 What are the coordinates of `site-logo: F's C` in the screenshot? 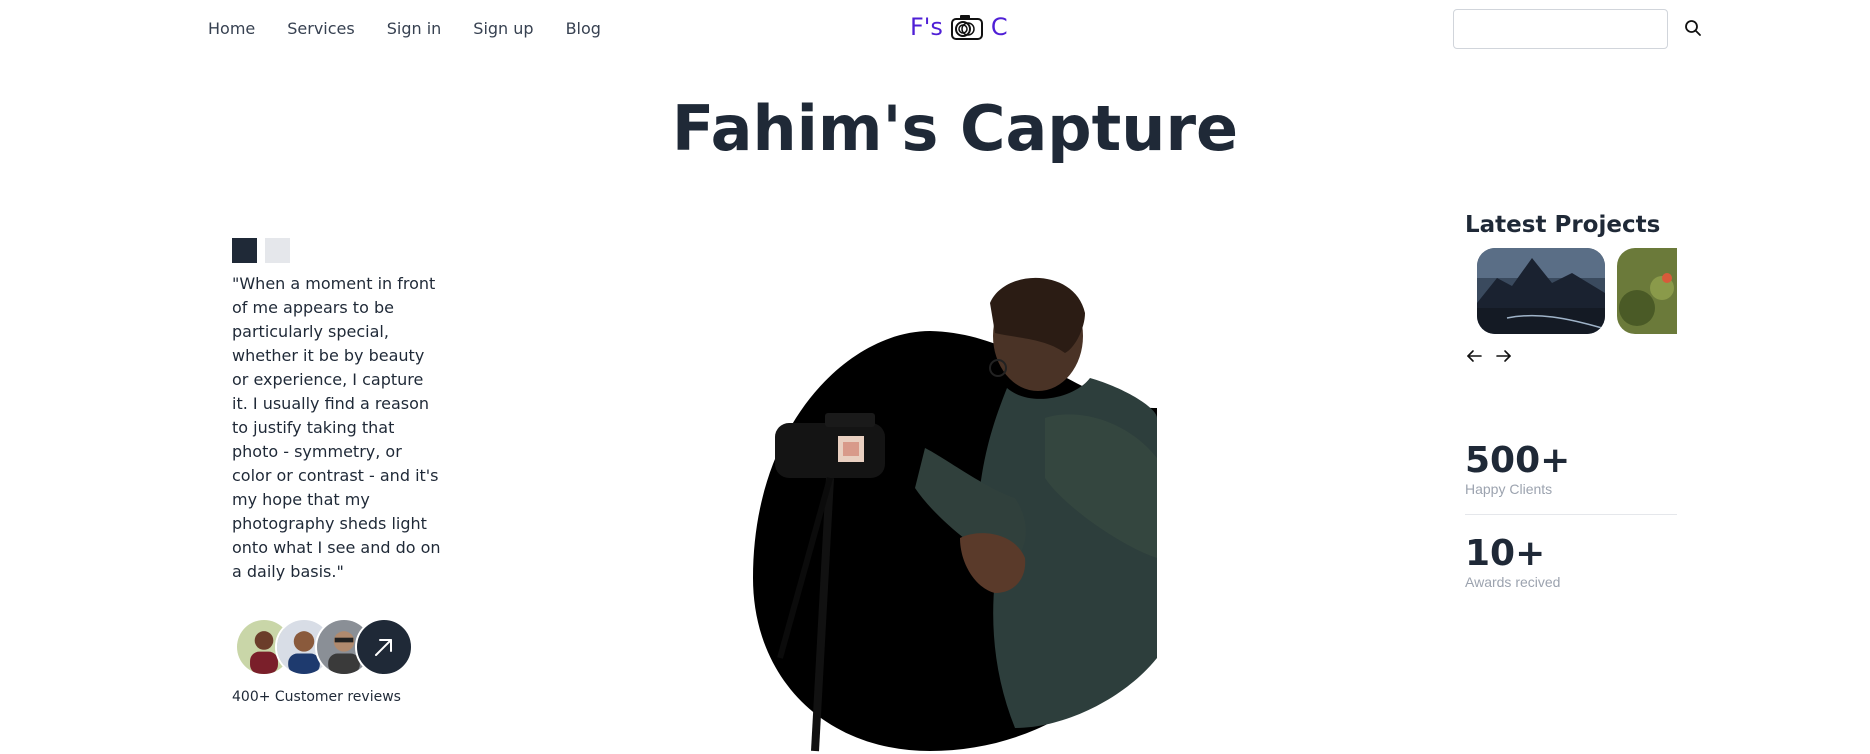 It's located at (959, 27).